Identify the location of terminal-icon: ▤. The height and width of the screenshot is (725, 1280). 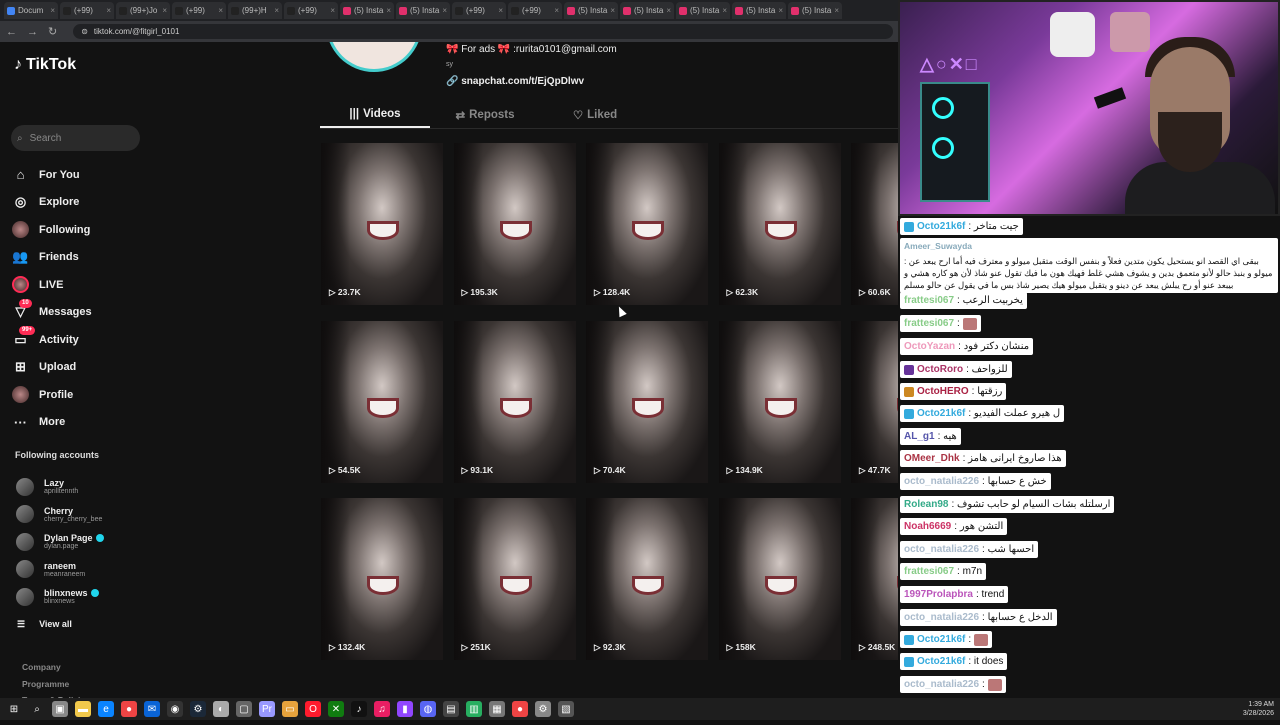
(451, 709).